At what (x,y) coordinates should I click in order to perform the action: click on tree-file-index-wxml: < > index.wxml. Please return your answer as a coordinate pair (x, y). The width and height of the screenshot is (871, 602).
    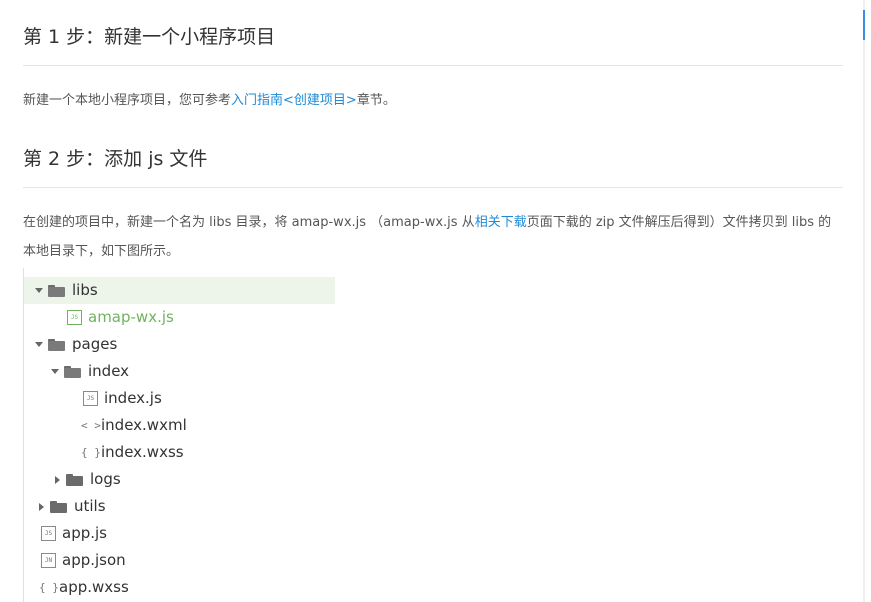
    Looking at the image, I should click on (105, 425).